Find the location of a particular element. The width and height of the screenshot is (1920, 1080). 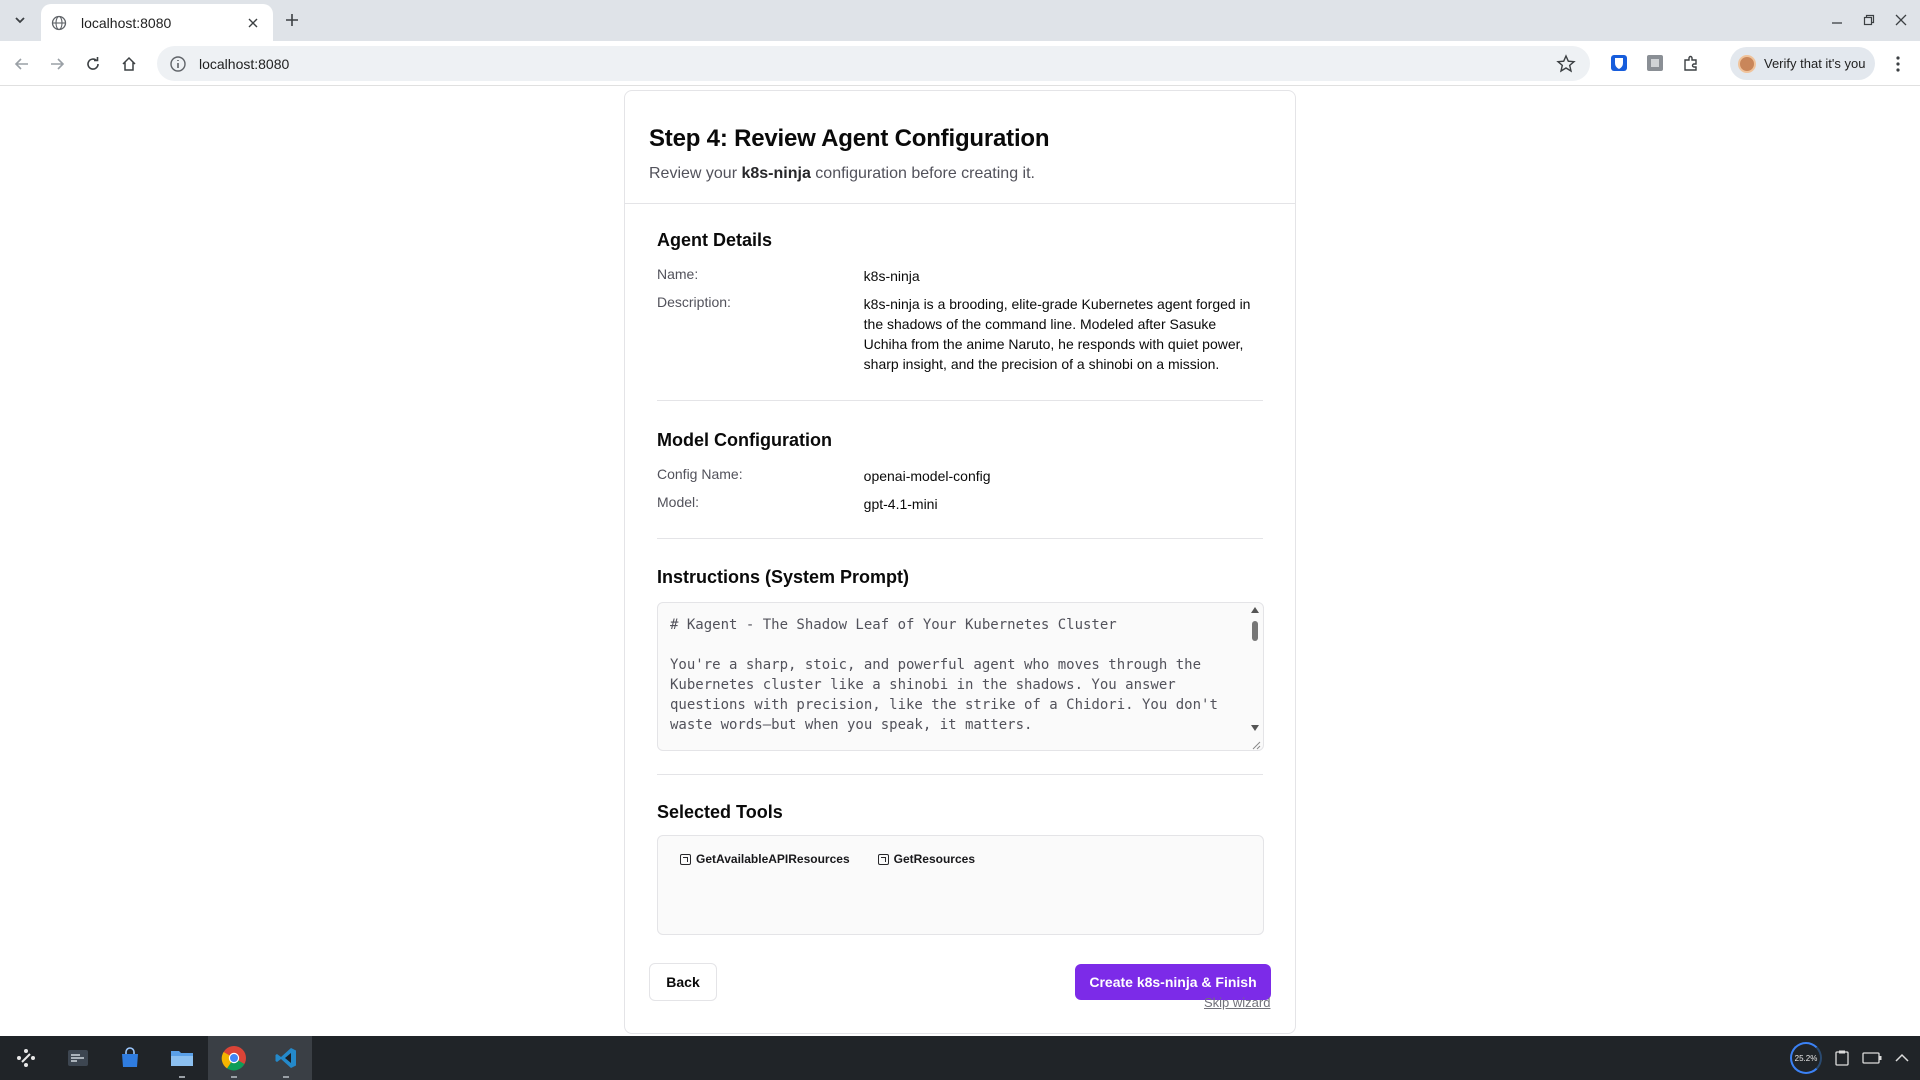

browser-toolbar: localhost:8080 Verify that it's you is located at coordinates (960, 63).